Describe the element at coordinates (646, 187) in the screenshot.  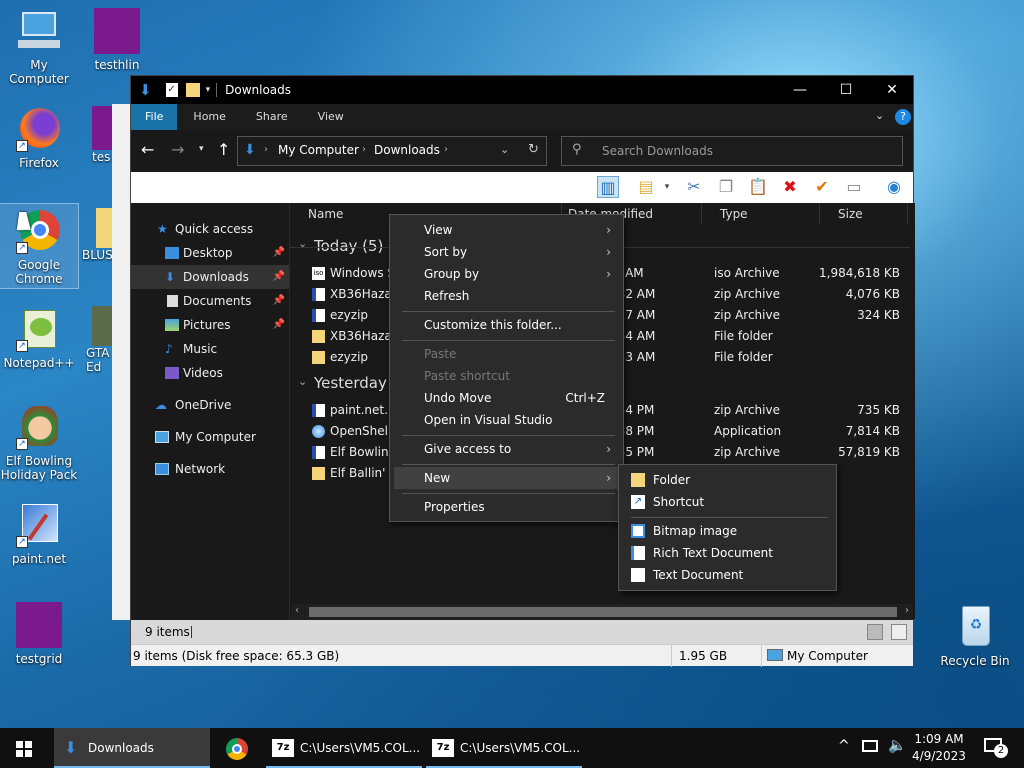
I see `new-folder-icon: ▤` at that location.